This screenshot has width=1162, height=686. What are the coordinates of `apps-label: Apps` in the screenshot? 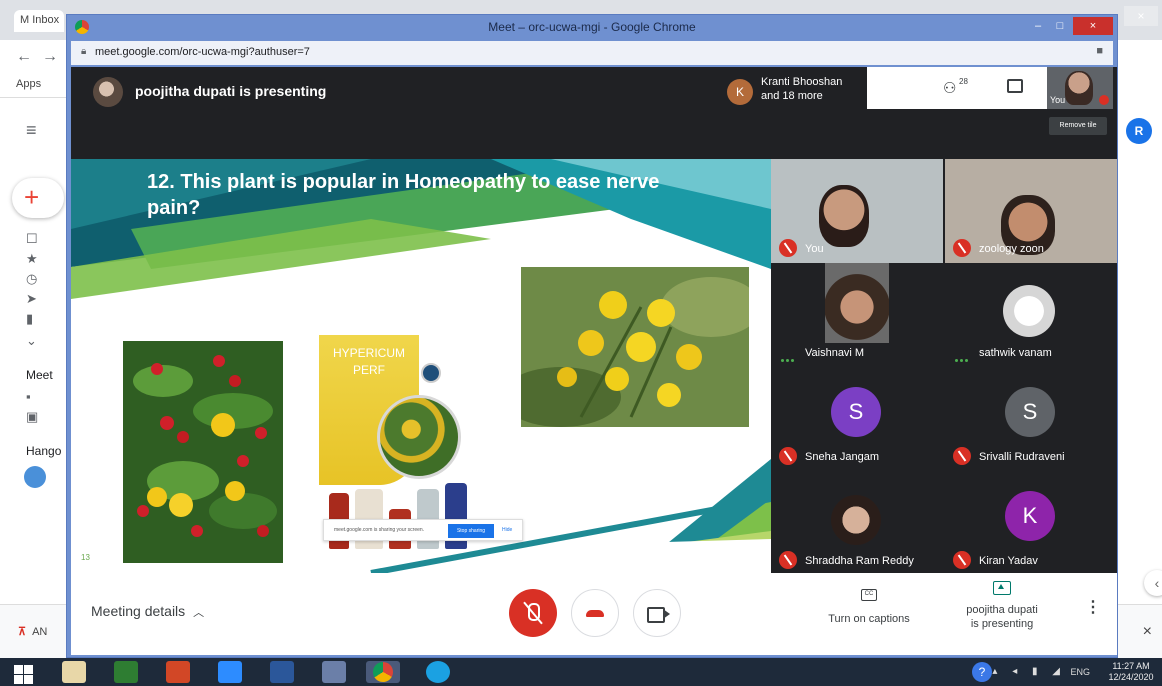 It's located at (29, 84).